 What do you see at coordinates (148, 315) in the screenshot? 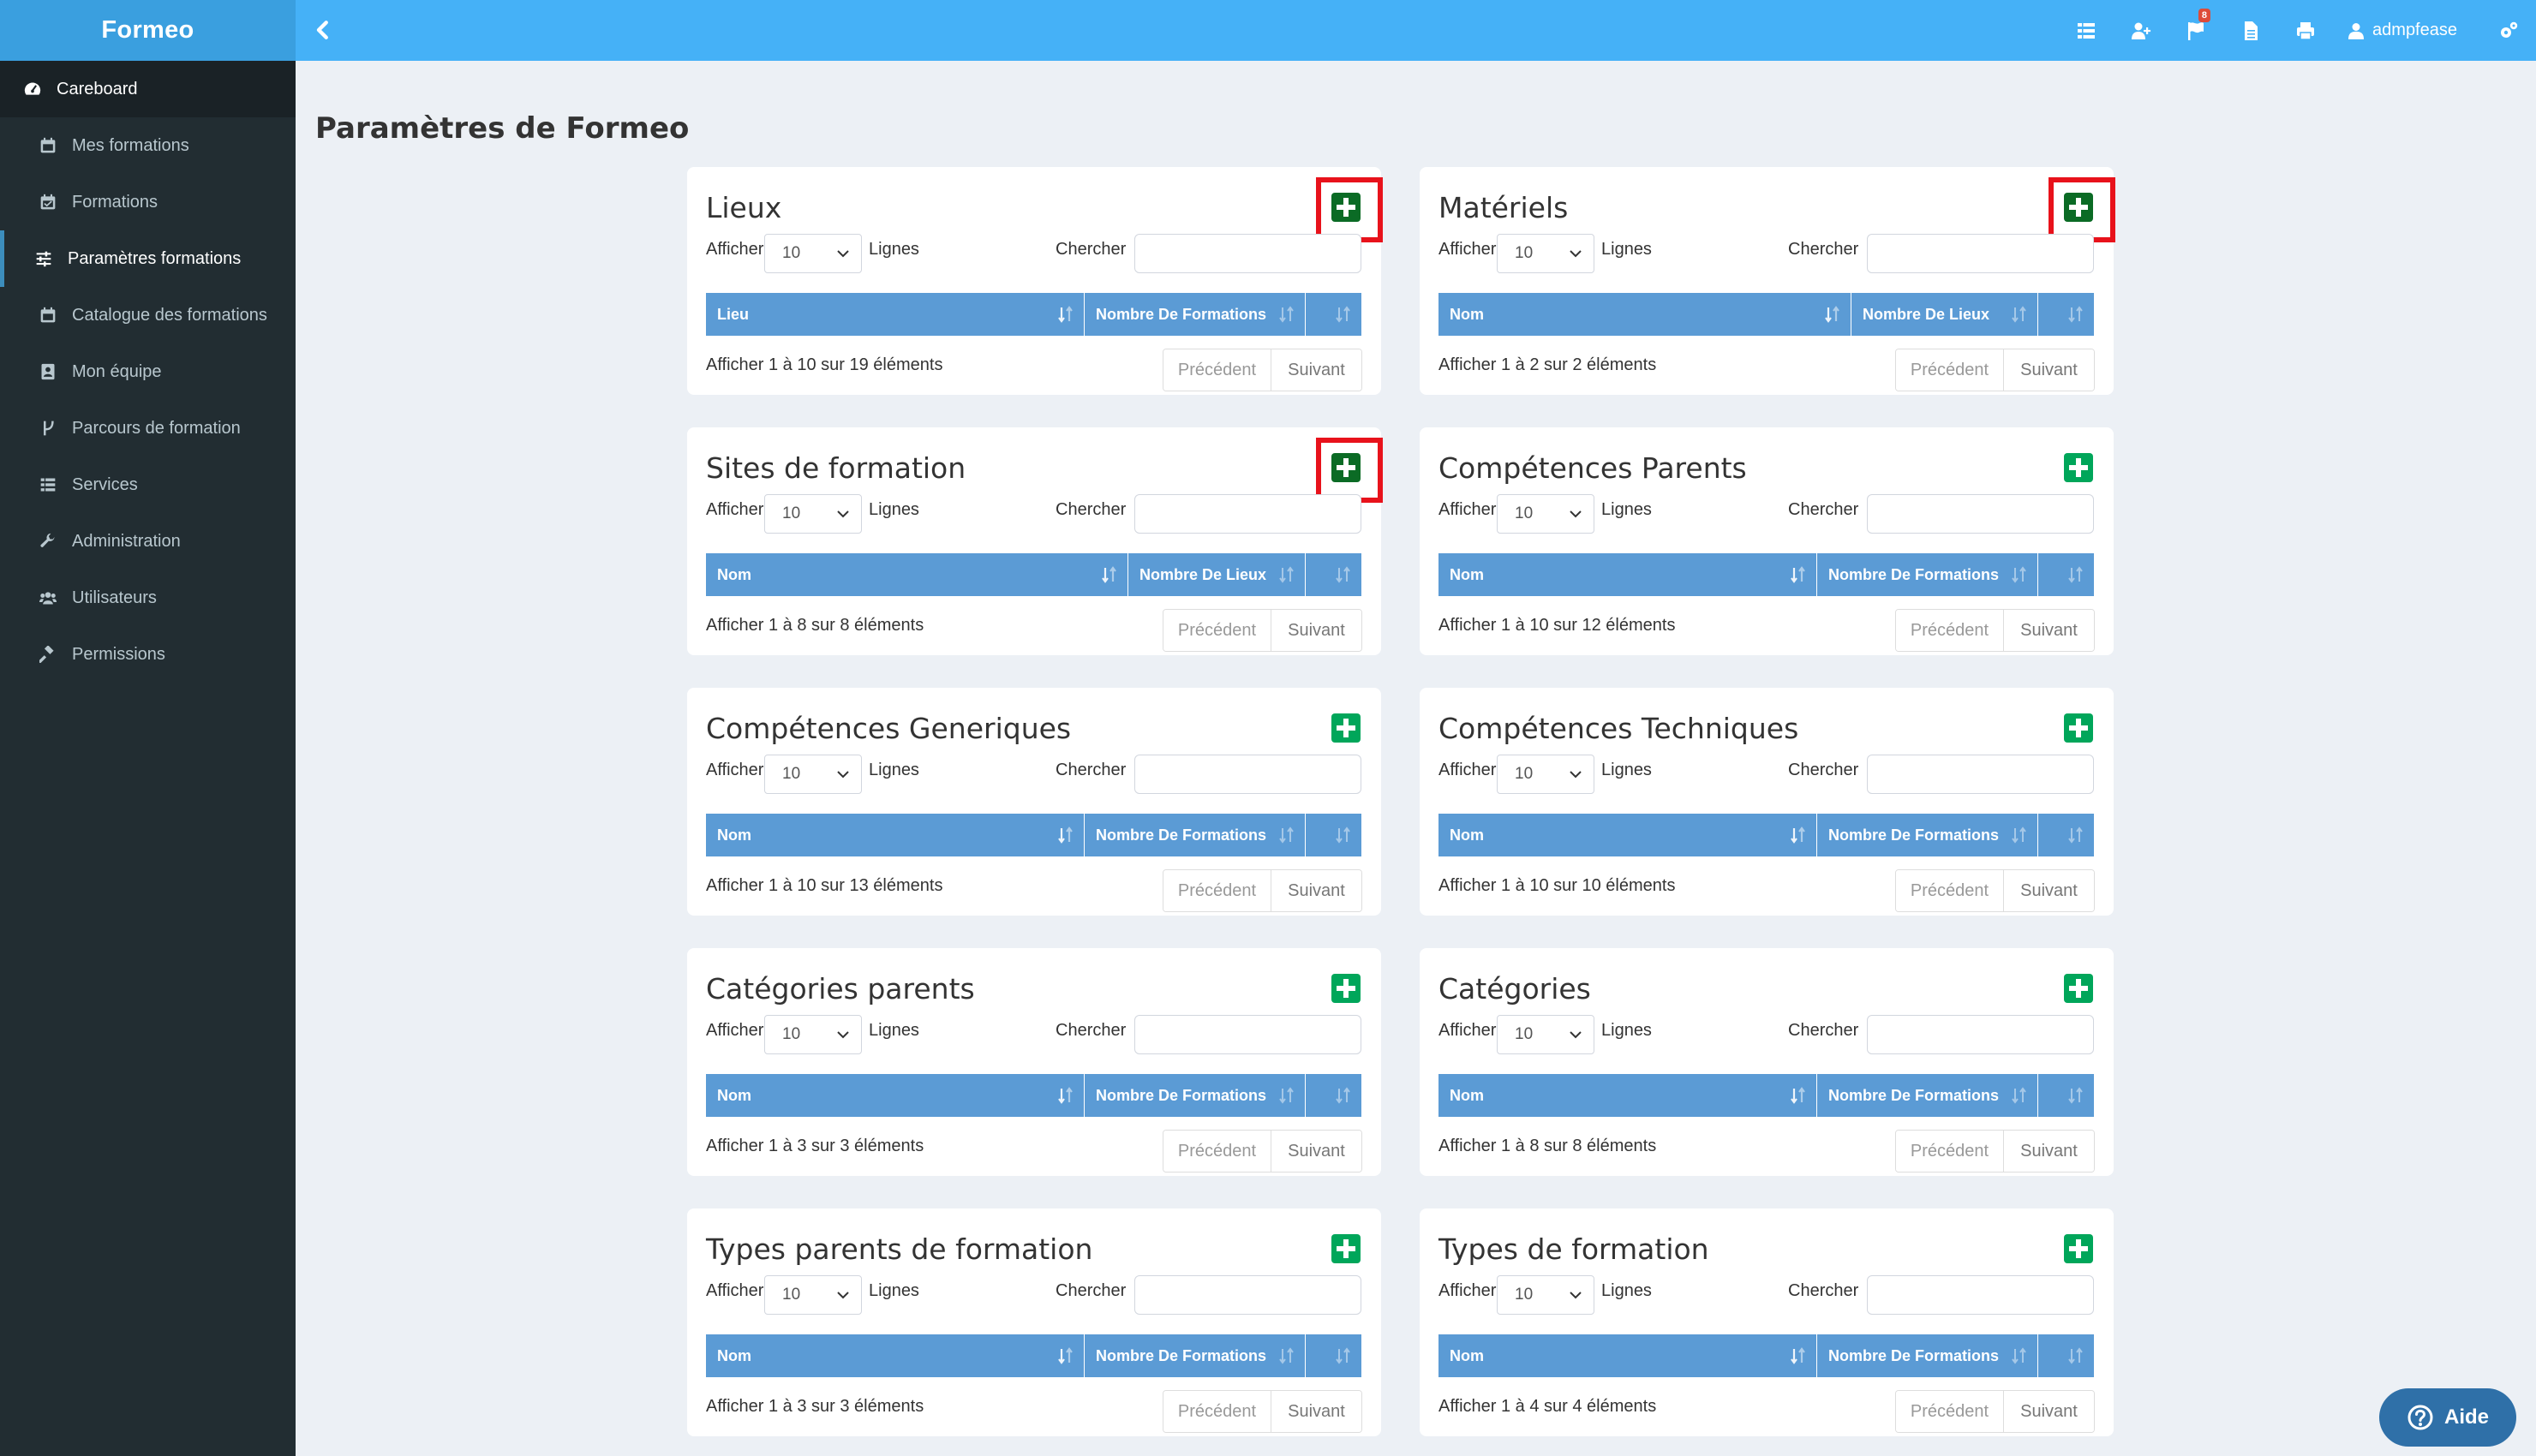
I see `sidebar-item-catalogue: Catalogue des formations` at bounding box center [148, 315].